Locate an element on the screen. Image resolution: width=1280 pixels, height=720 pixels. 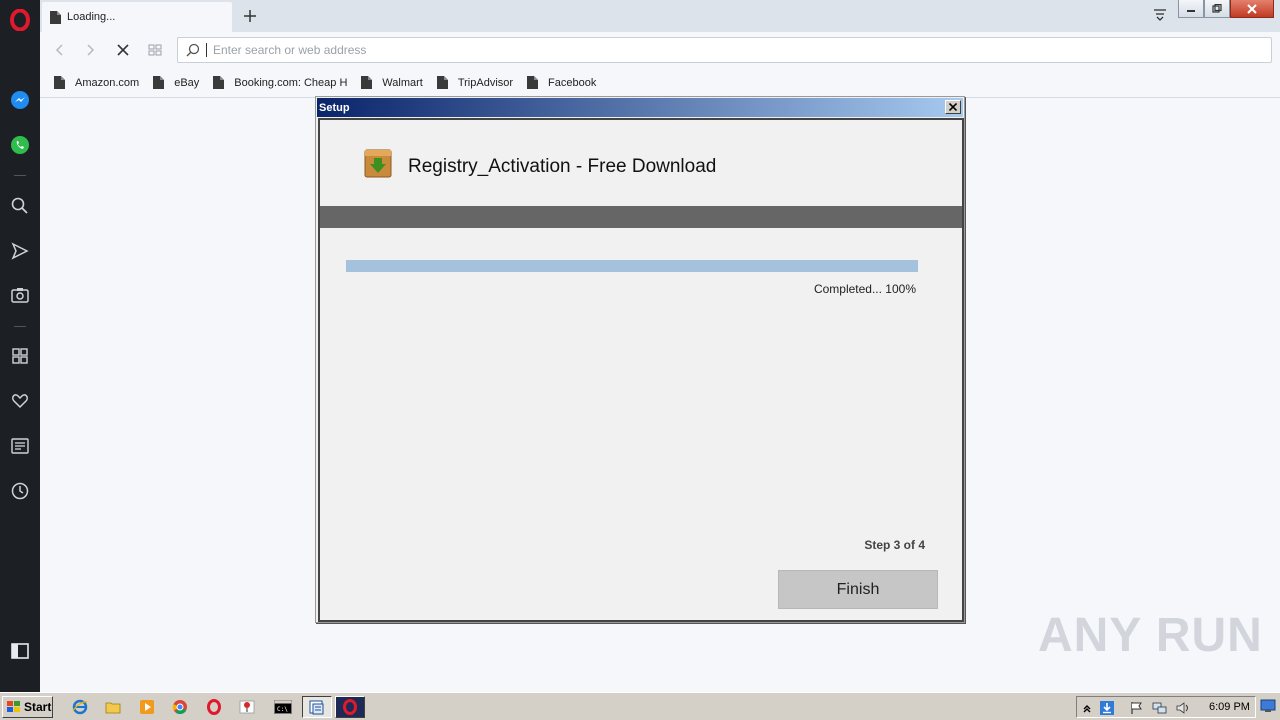
news-icon is located at coordinates (20, 446).